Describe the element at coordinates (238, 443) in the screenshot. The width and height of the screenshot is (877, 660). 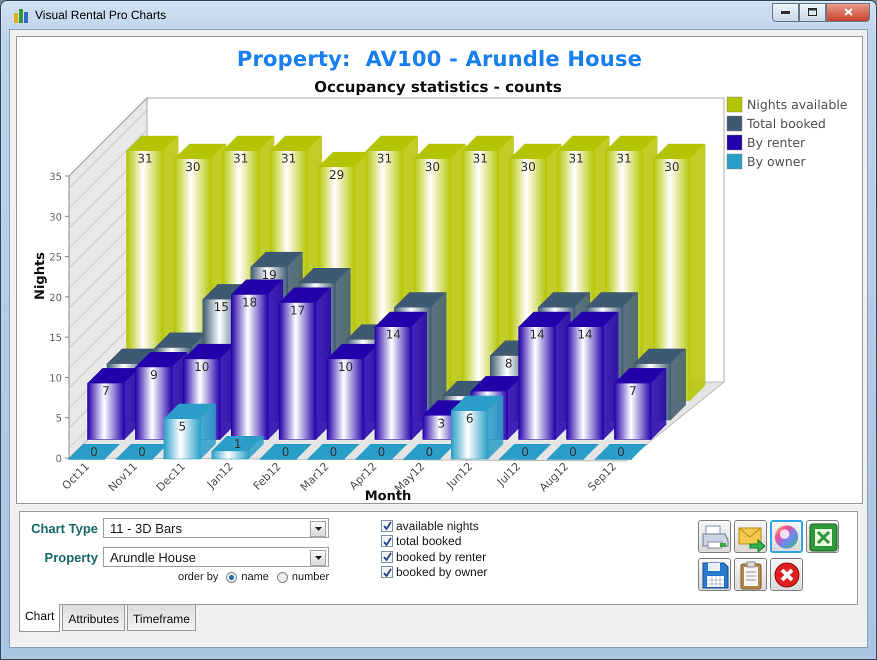
I see `bar-value-label: 1` at that location.